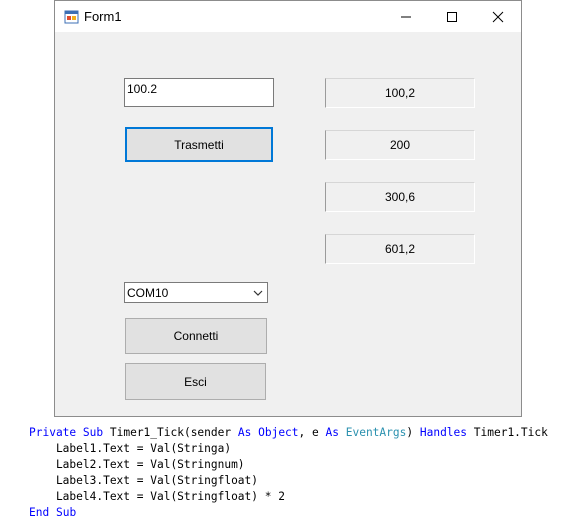  Describe the element at coordinates (288, 513) in the screenshot. I see `code-line-6: End Sub` at that location.